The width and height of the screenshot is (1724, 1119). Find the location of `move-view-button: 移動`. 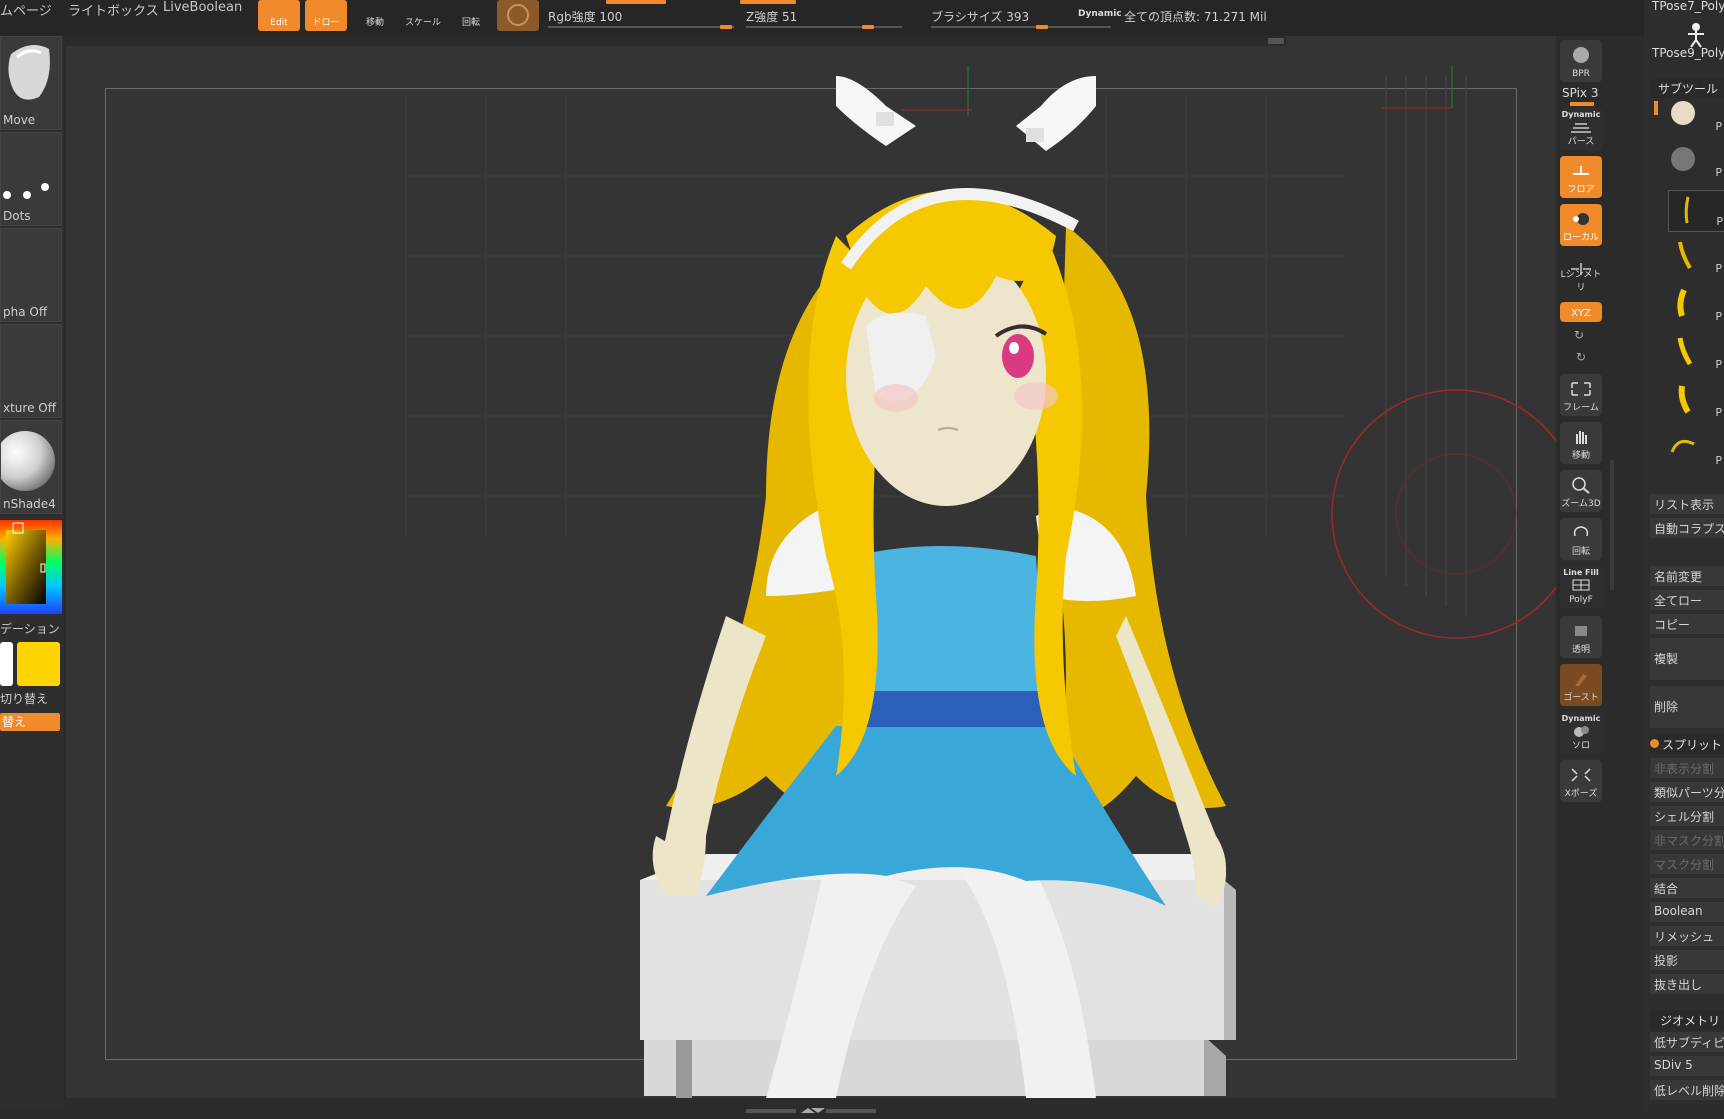

move-view-button: 移動 is located at coordinates (1581, 443).